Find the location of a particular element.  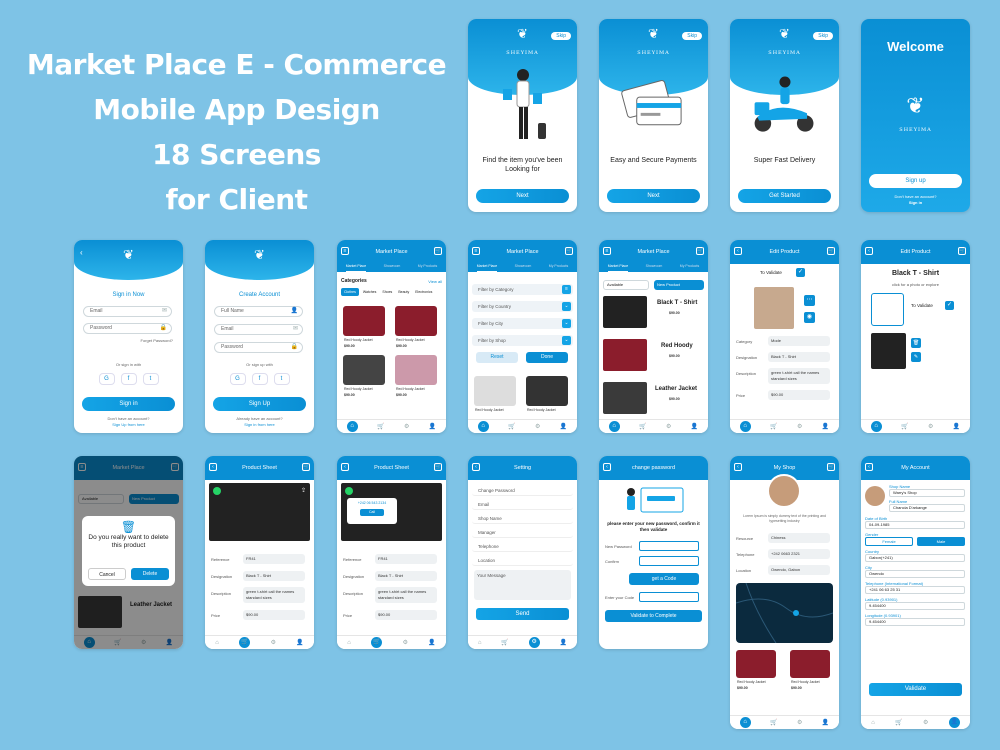

signup-link: Sign Up from here is located at coordinates (128, 424).